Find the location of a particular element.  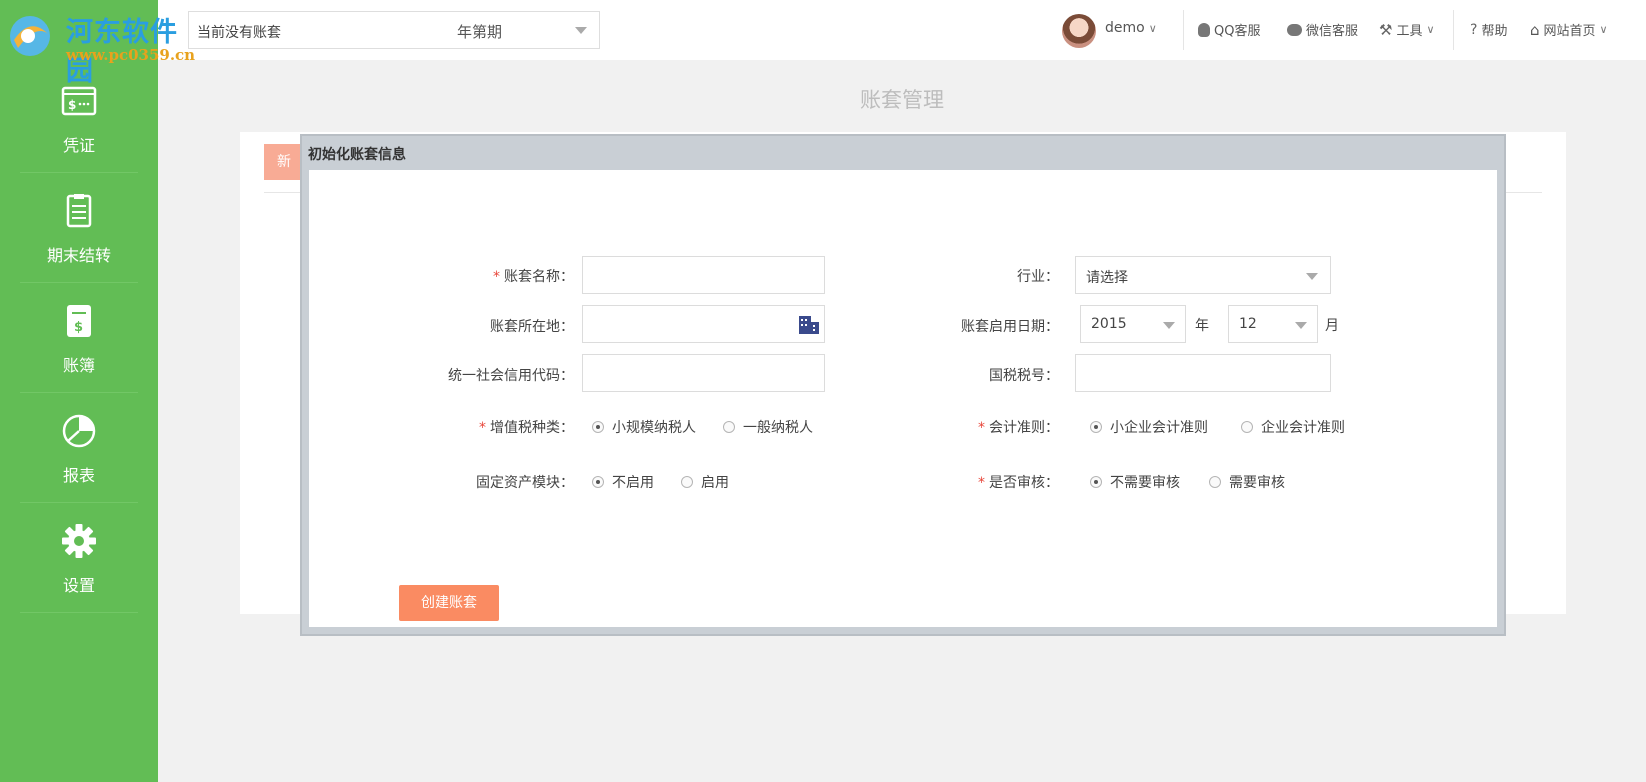

building-icon is located at coordinates (809, 324).